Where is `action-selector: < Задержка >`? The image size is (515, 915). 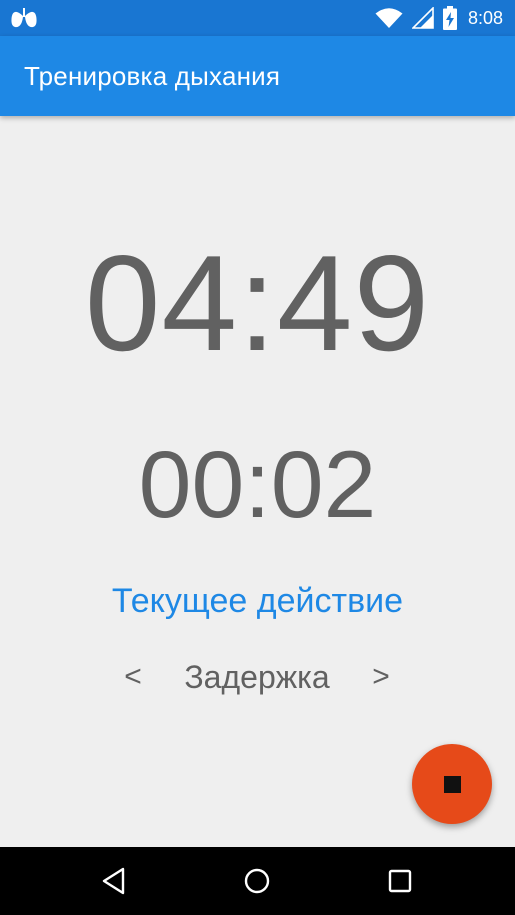 action-selector: < Задержка > is located at coordinates (257, 677).